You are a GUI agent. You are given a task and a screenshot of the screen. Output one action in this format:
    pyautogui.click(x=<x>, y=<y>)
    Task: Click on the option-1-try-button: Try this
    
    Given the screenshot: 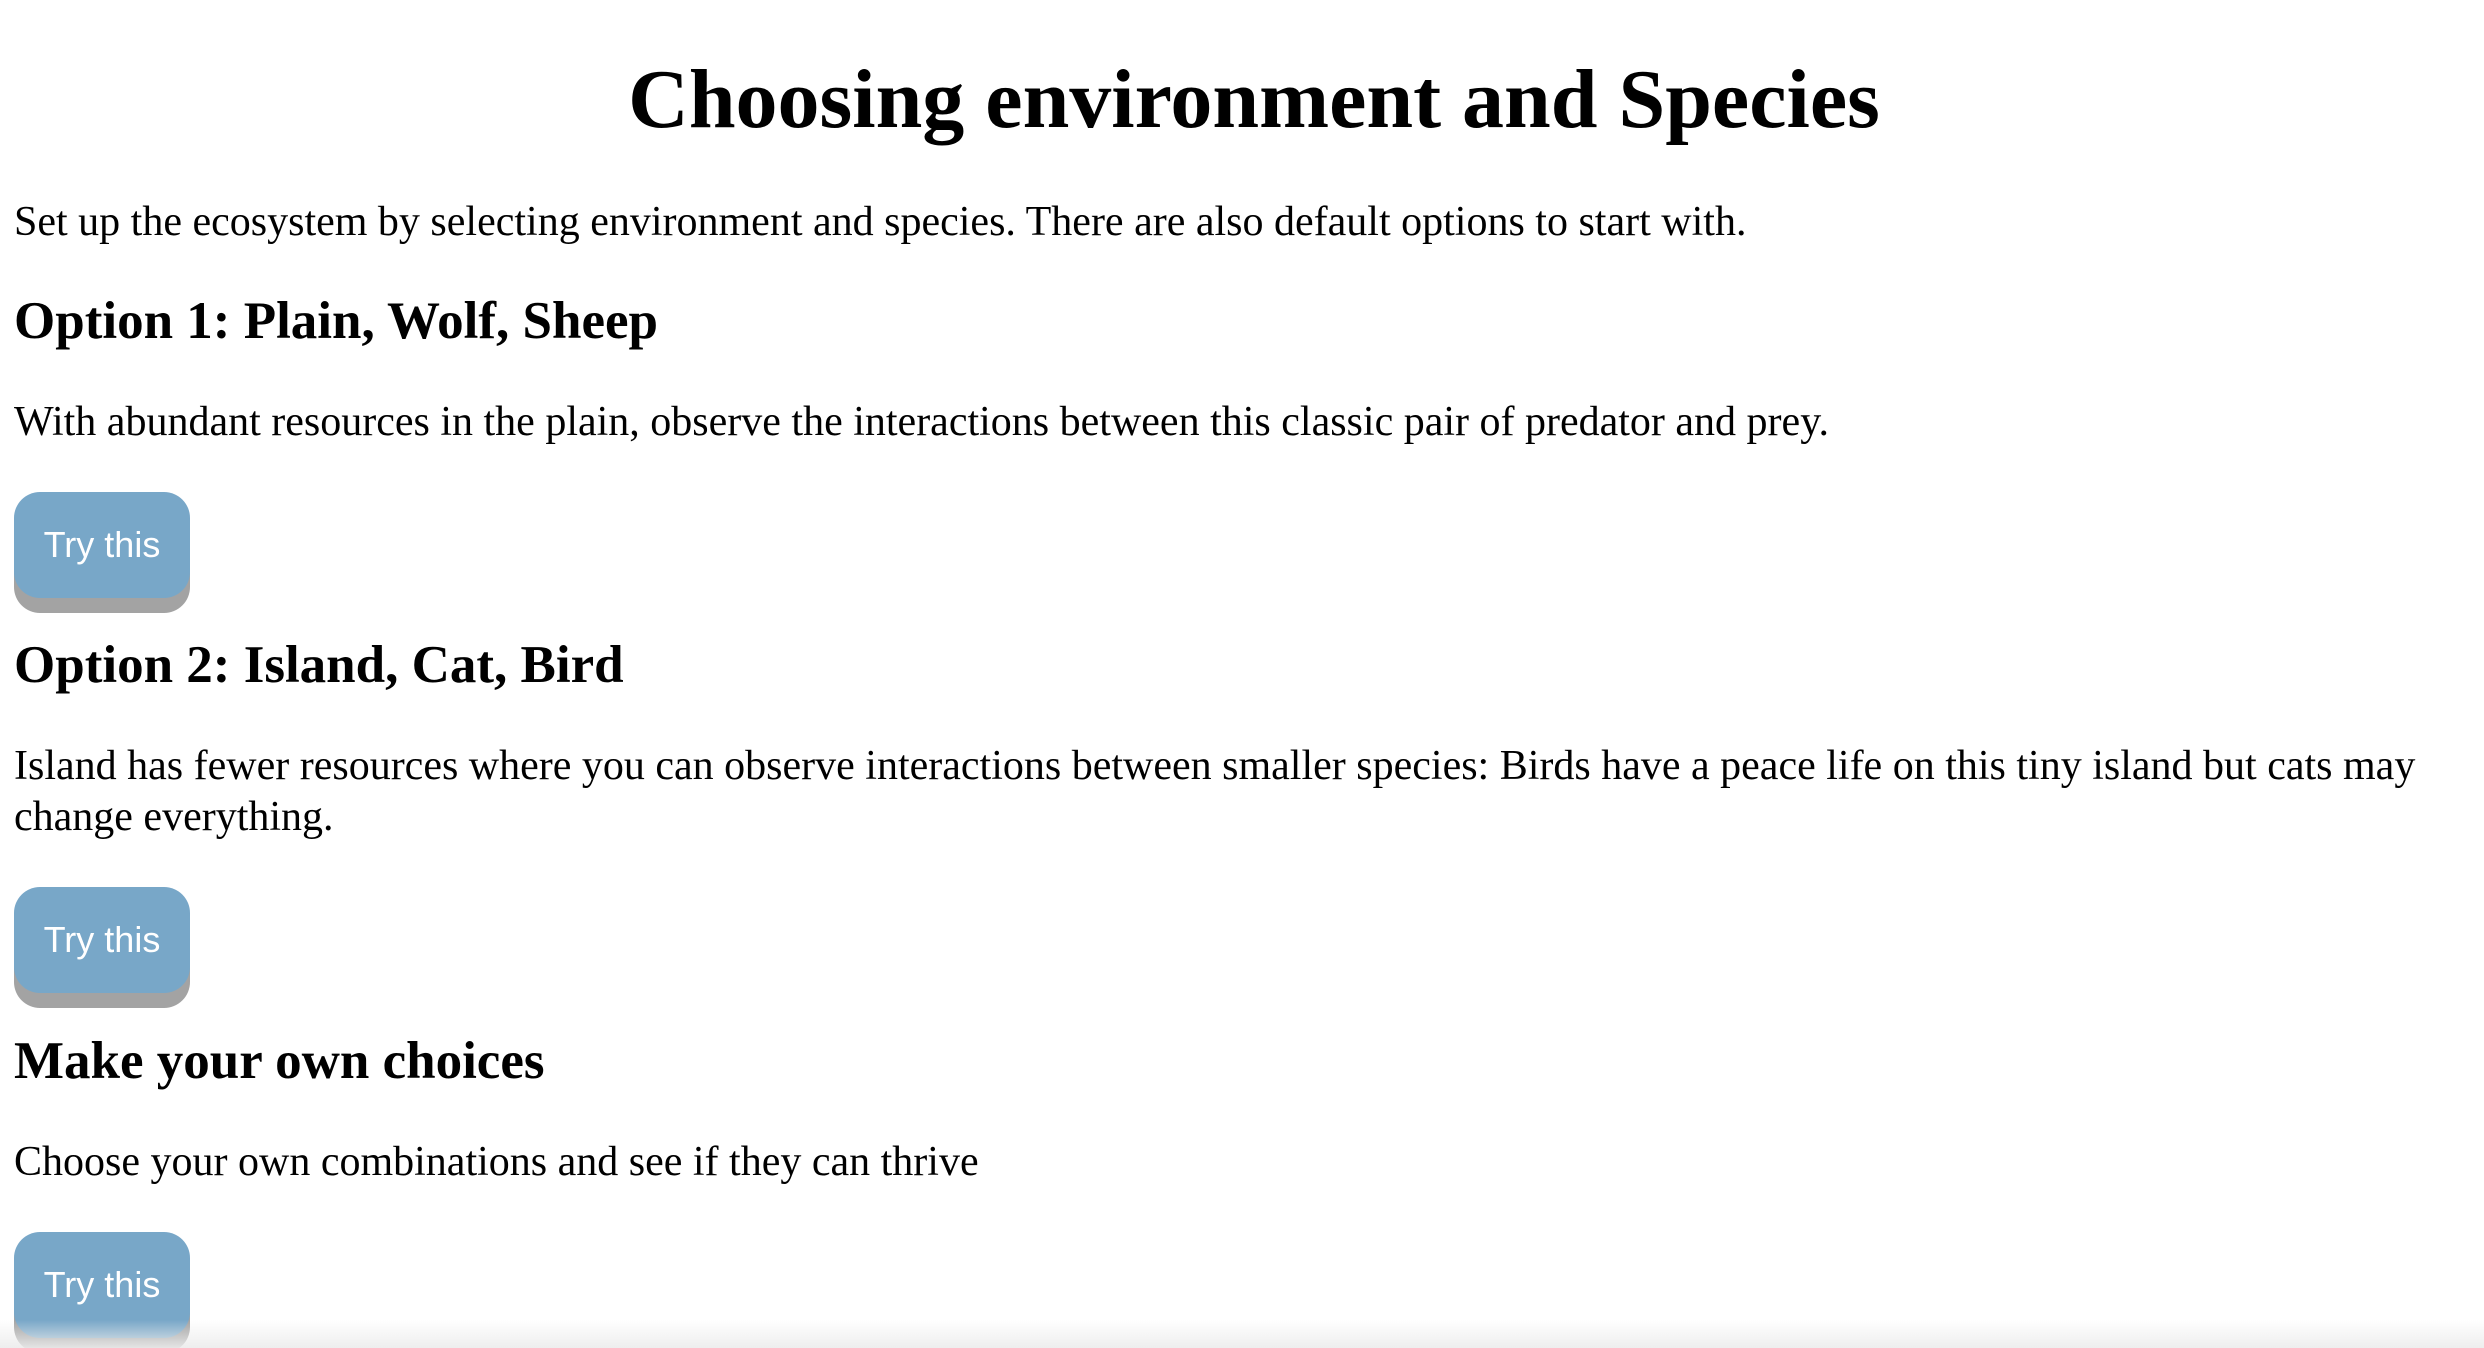 What is the action you would take?
    pyautogui.click(x=102, y=545)
    